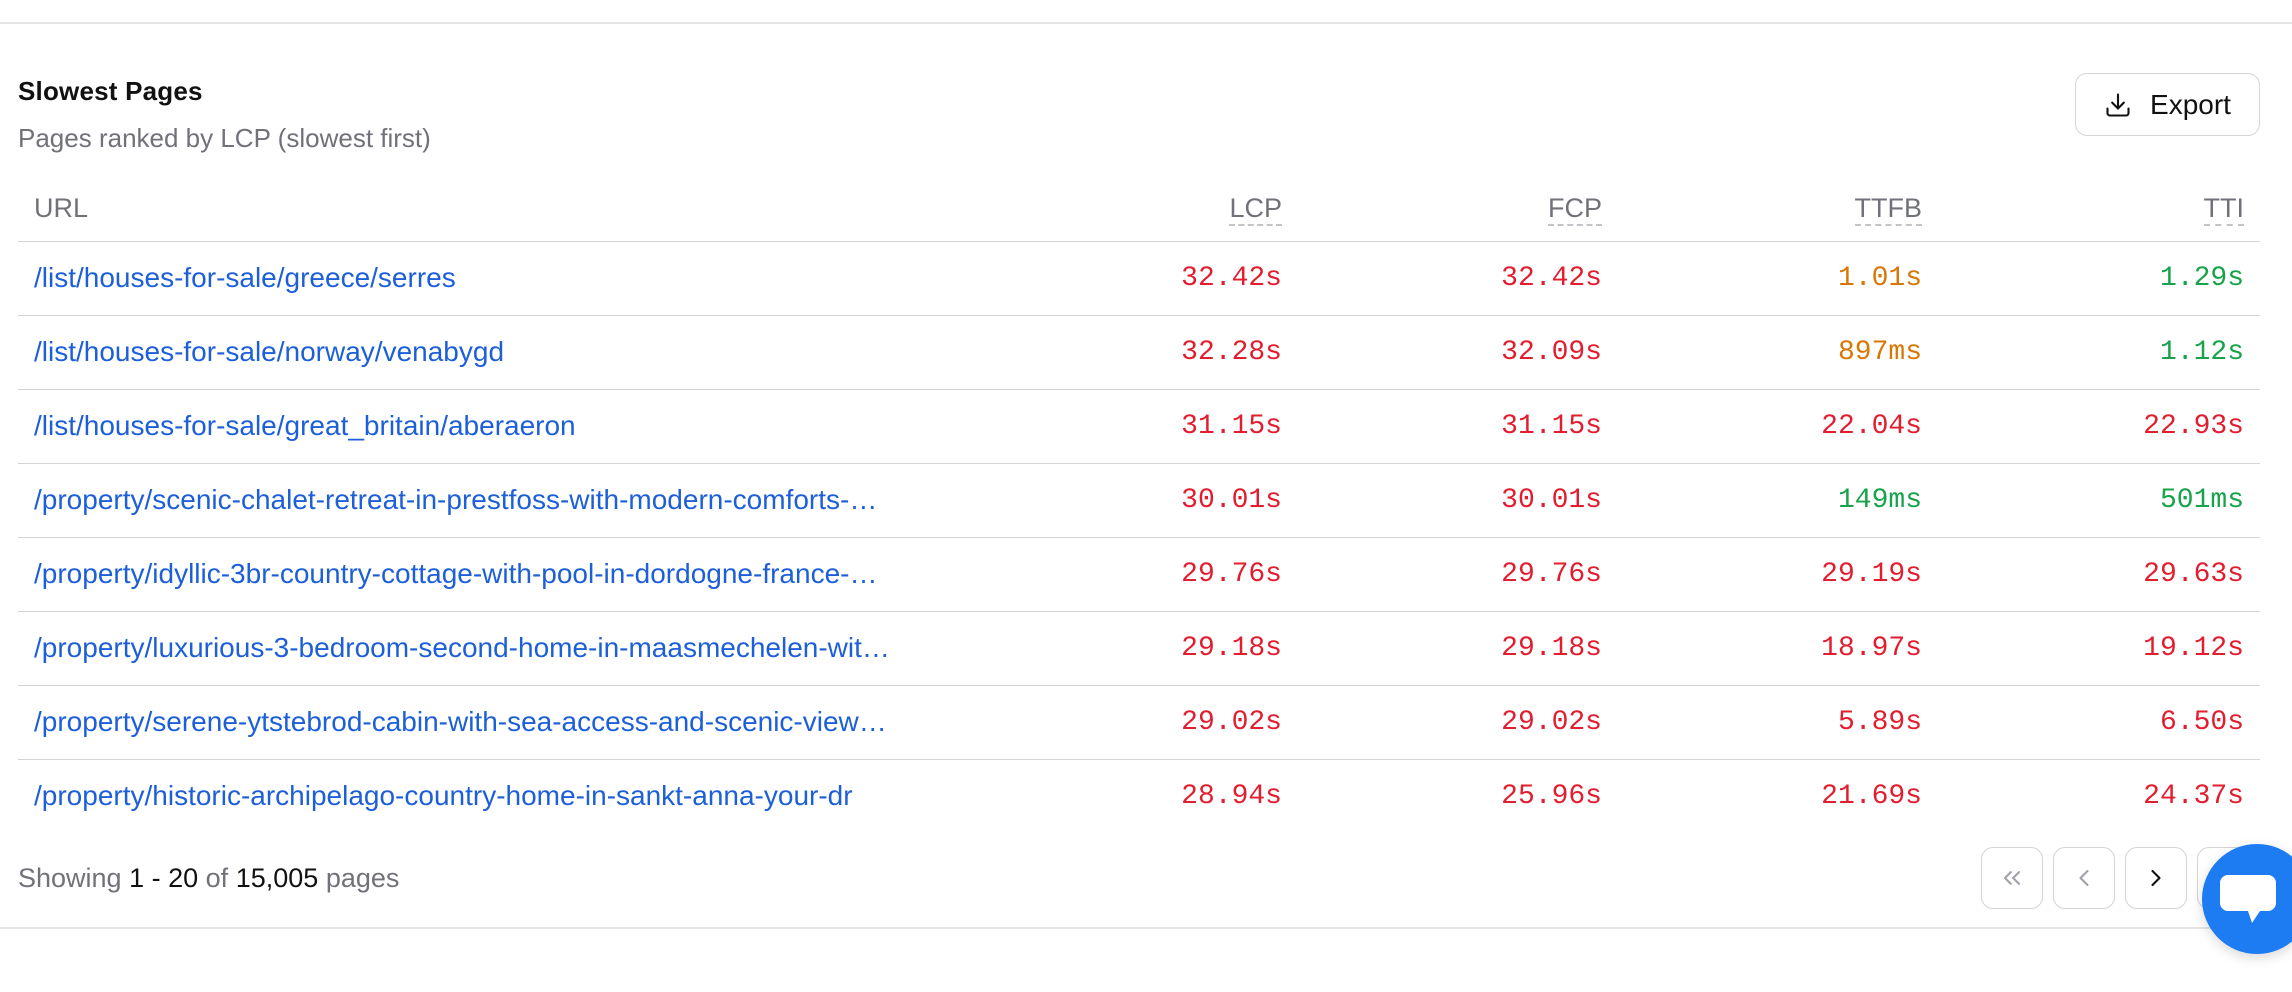 The image size is (2292, 992). Describe the element at coordinates (1458, 278) in the screenshot. I see `fcp-value: 32.42s` at that location.